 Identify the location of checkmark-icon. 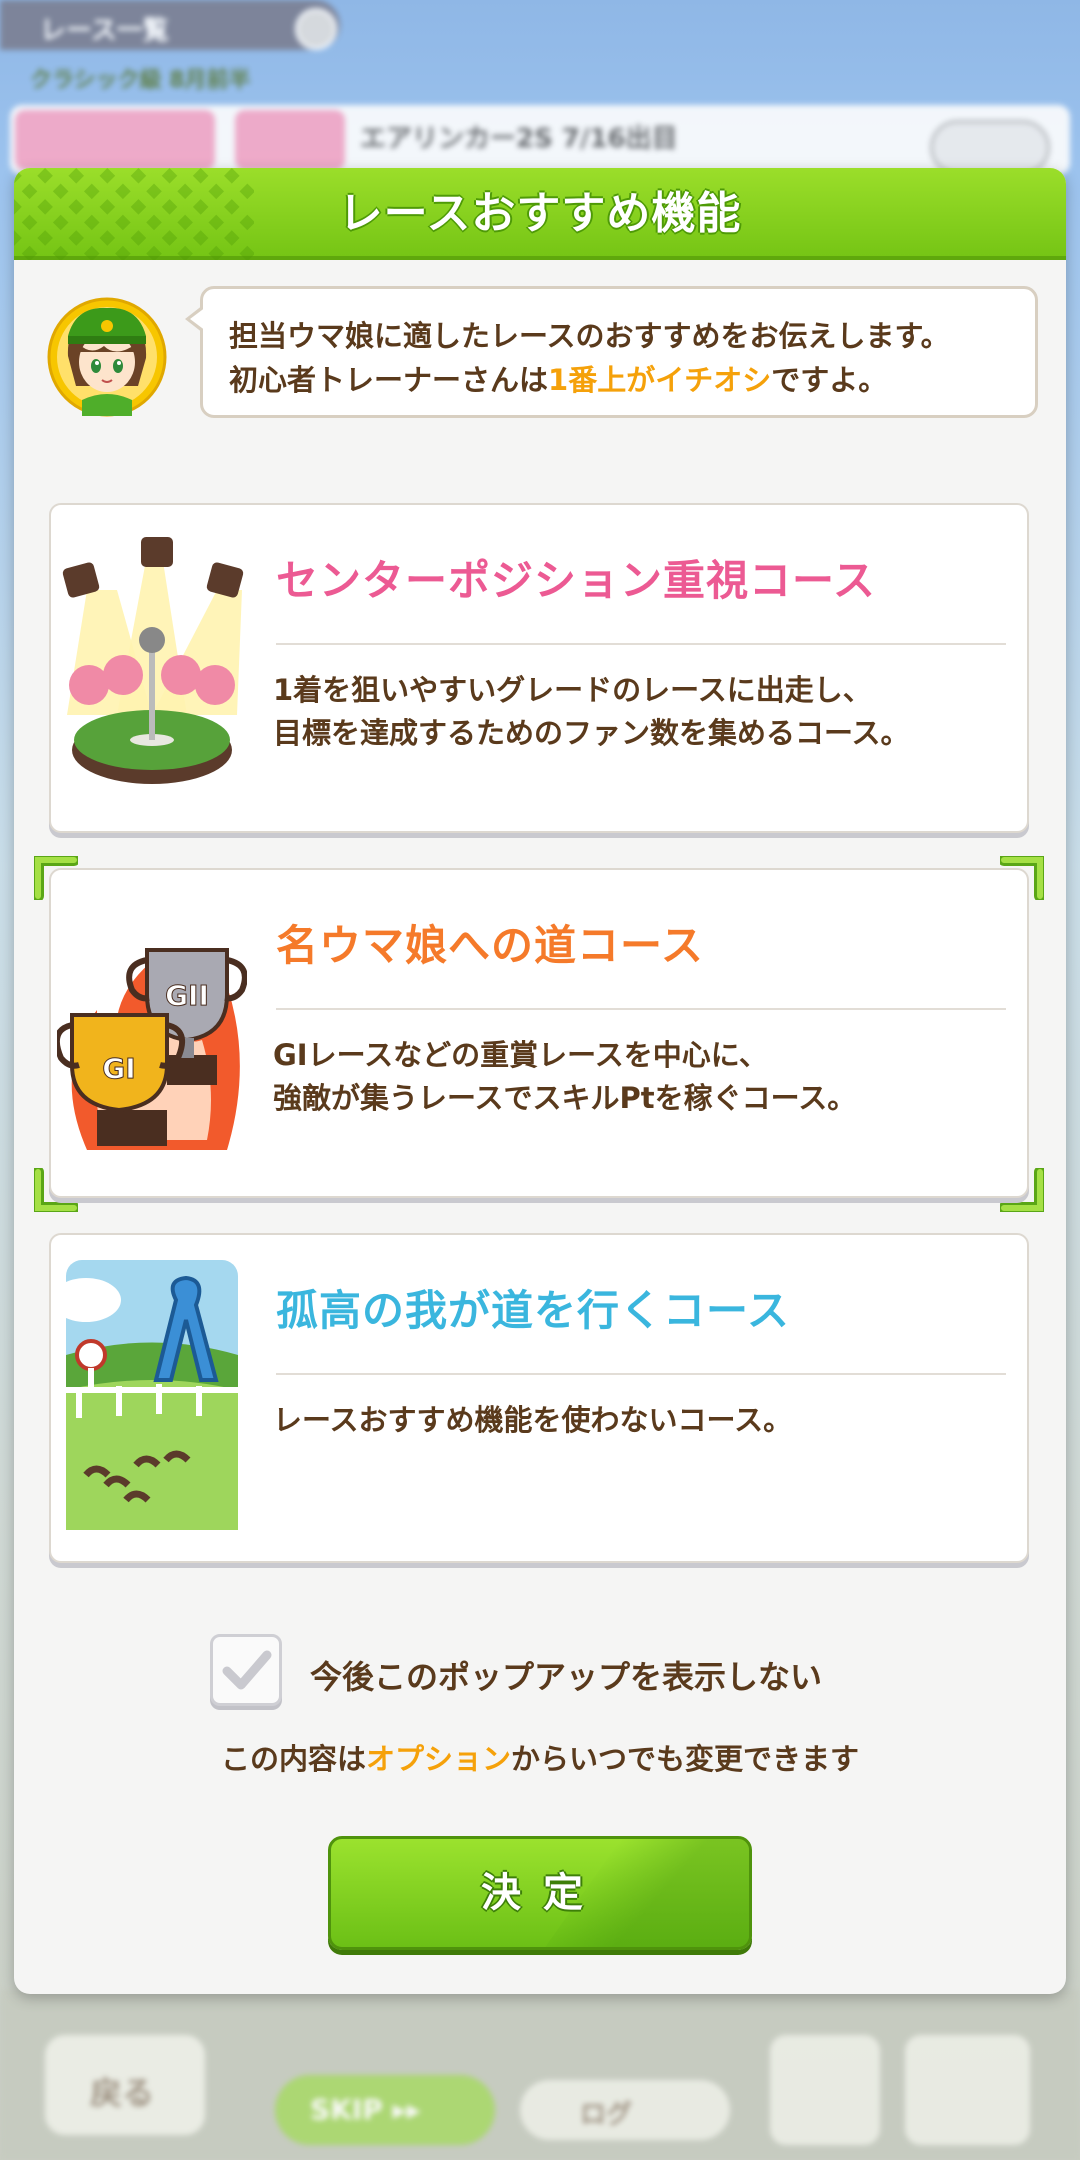
(247, 1670).